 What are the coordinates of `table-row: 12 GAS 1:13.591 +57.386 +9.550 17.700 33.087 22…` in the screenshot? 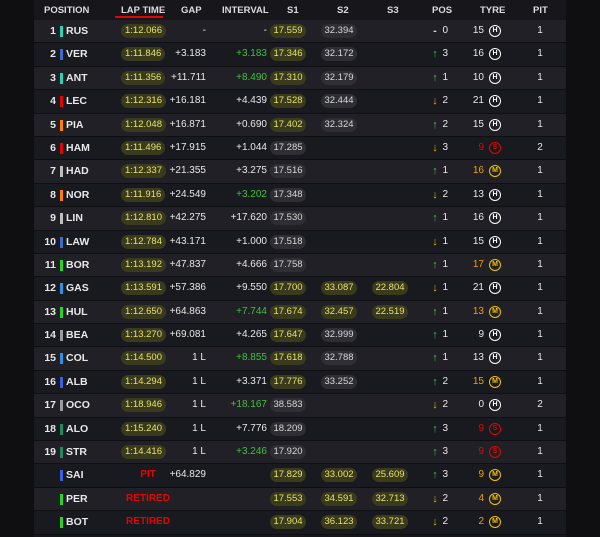 It's located at (300, 289).